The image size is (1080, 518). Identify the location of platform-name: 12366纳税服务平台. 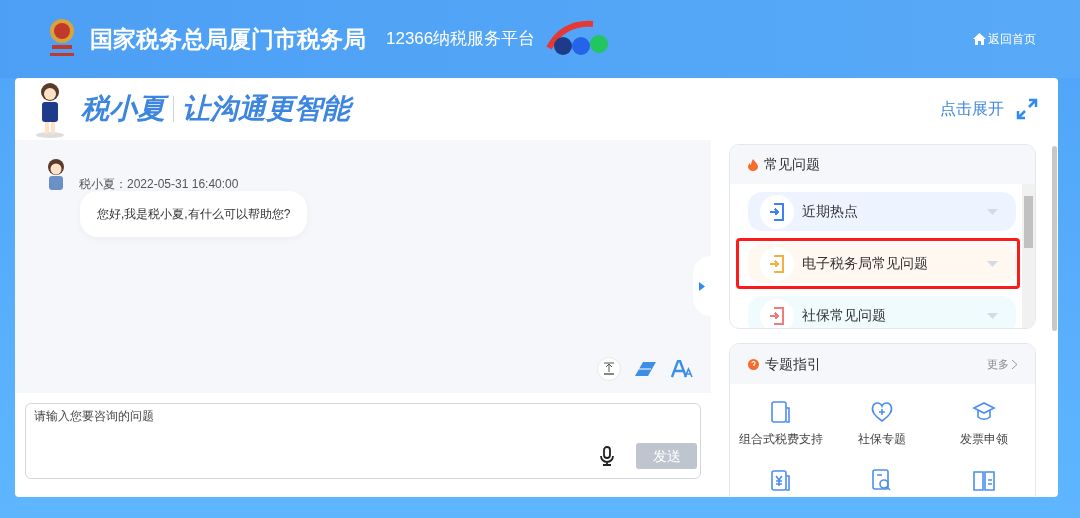
(461, 39).